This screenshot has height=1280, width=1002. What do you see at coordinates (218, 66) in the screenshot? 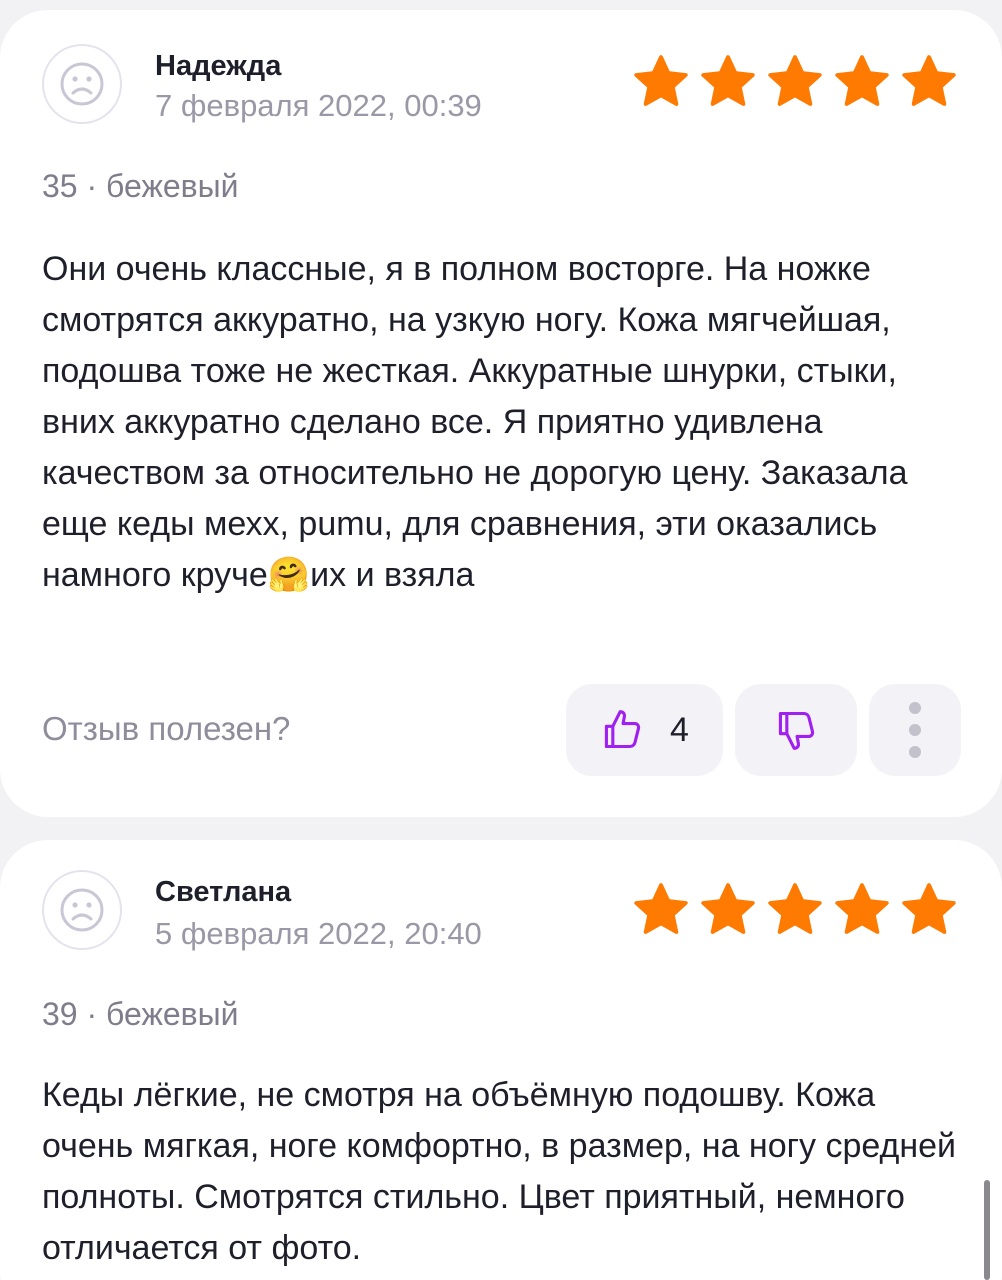
I see `review-author: Надежда` at bounding box center [218, 66].